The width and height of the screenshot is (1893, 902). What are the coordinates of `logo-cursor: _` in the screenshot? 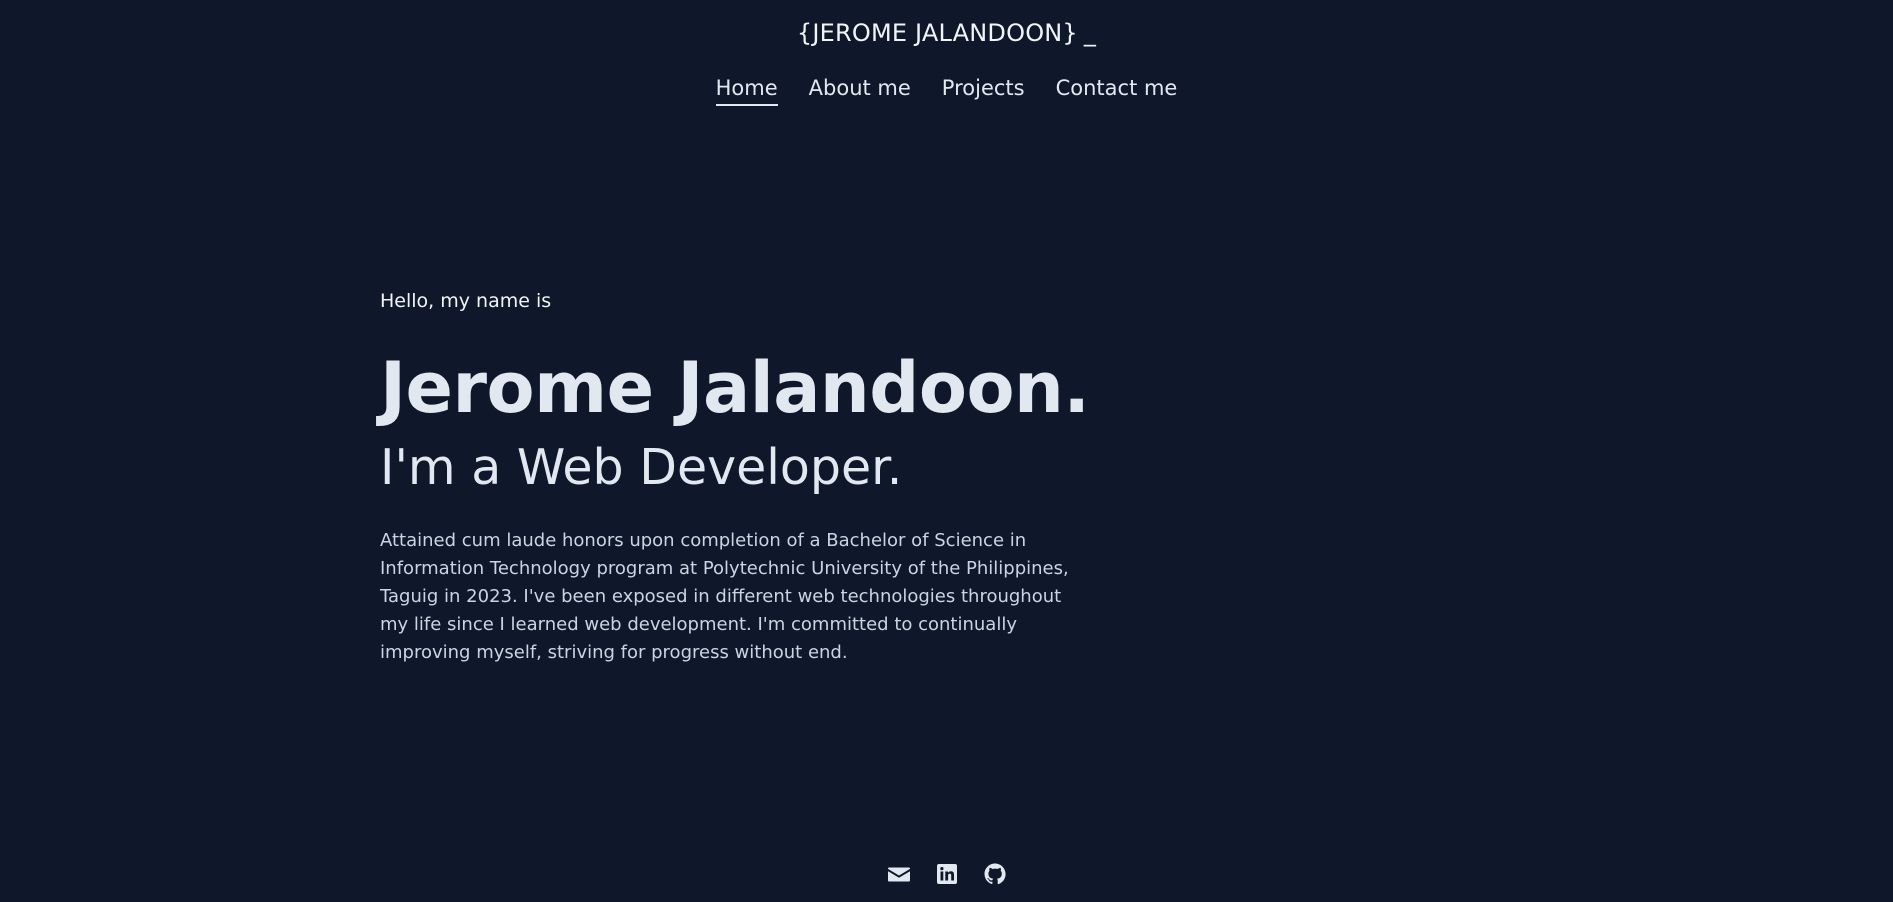 It's located at (1090, 33).